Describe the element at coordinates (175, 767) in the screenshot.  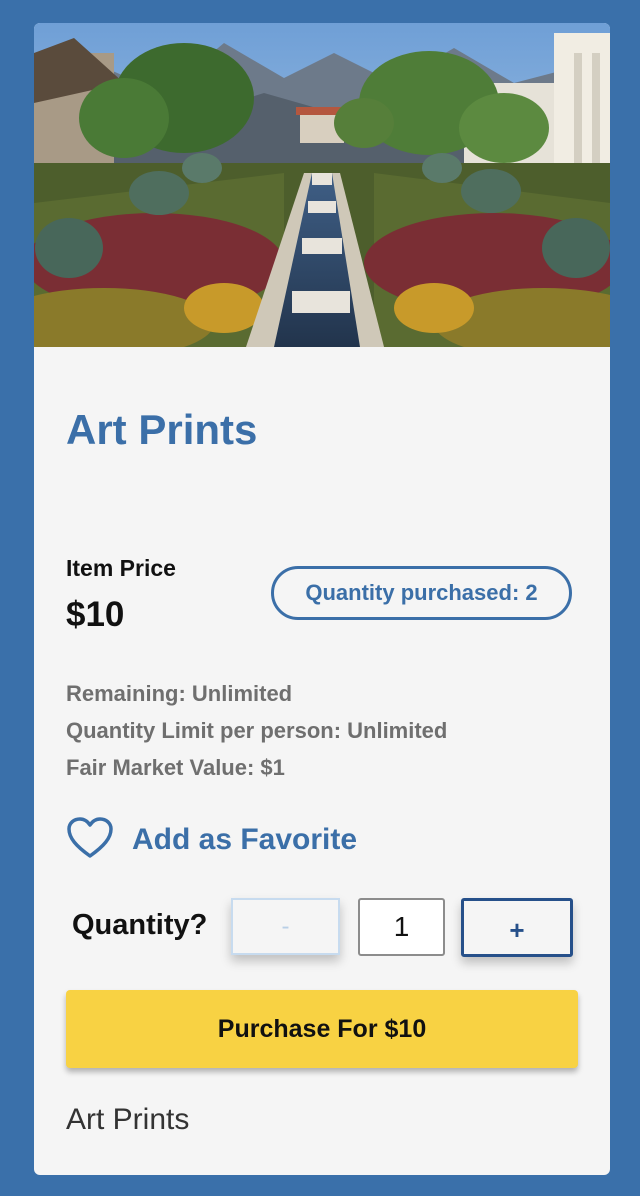
I see `fair-market-value-text: Fair Market Value: $1` at that location.